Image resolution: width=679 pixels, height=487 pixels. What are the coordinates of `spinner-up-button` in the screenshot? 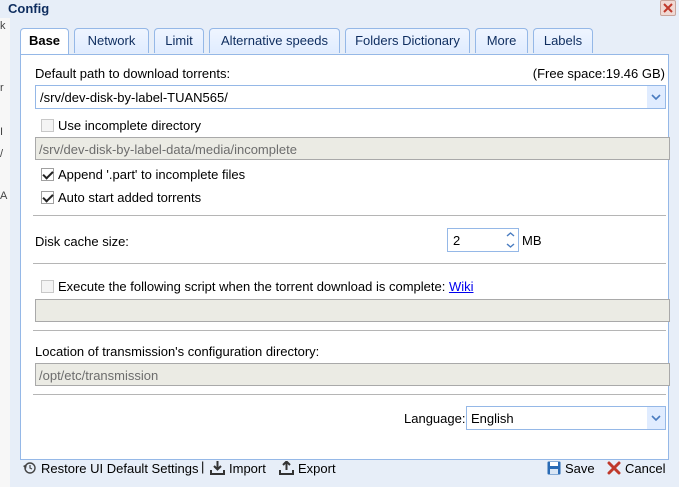 It's located at (510, 234).